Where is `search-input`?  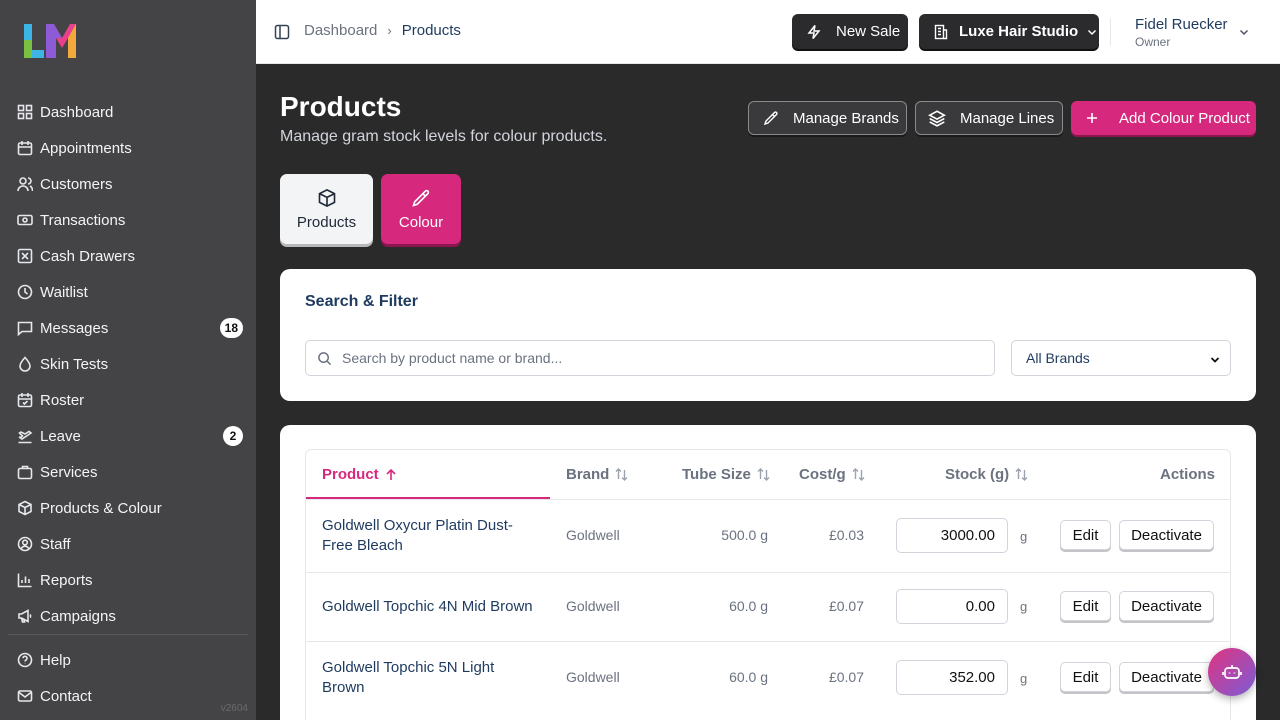
search-input is located at coordinates (662, 358).